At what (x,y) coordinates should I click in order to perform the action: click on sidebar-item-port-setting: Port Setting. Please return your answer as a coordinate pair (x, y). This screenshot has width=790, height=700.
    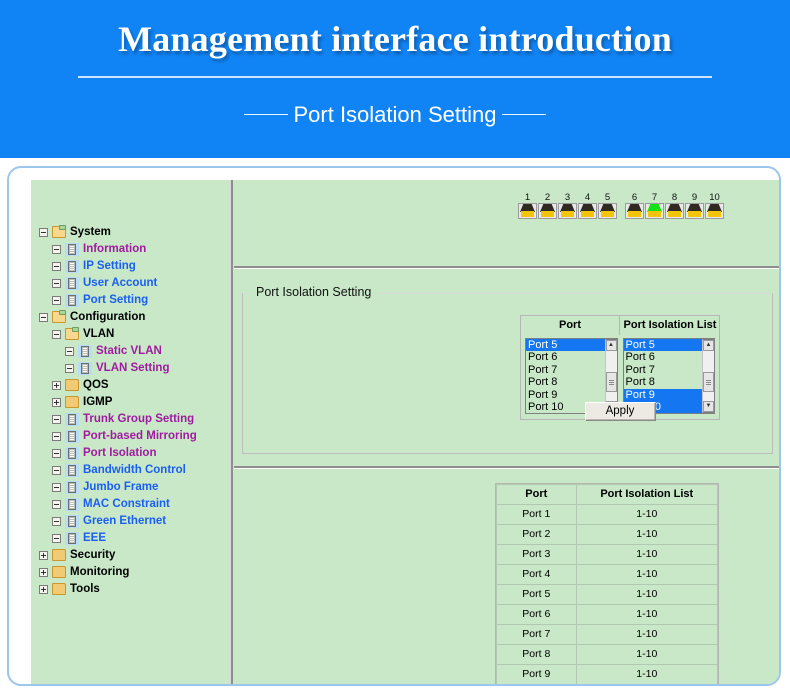
    Looking at the image, I should click on (134, 300).